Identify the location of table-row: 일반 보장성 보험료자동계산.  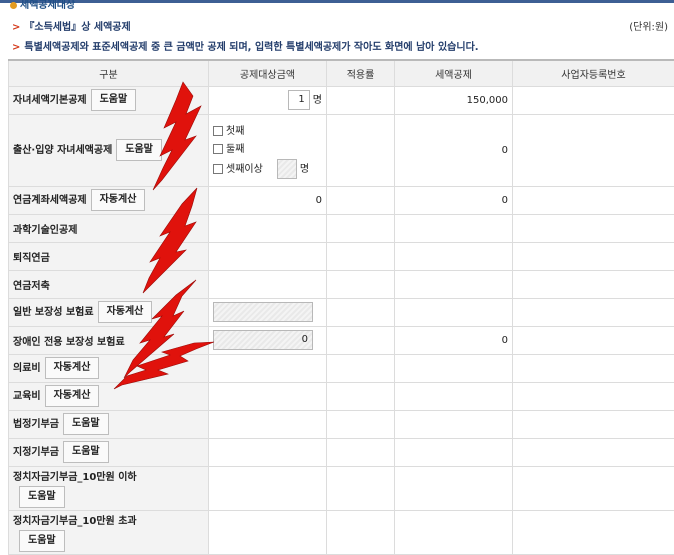
(341, 312).